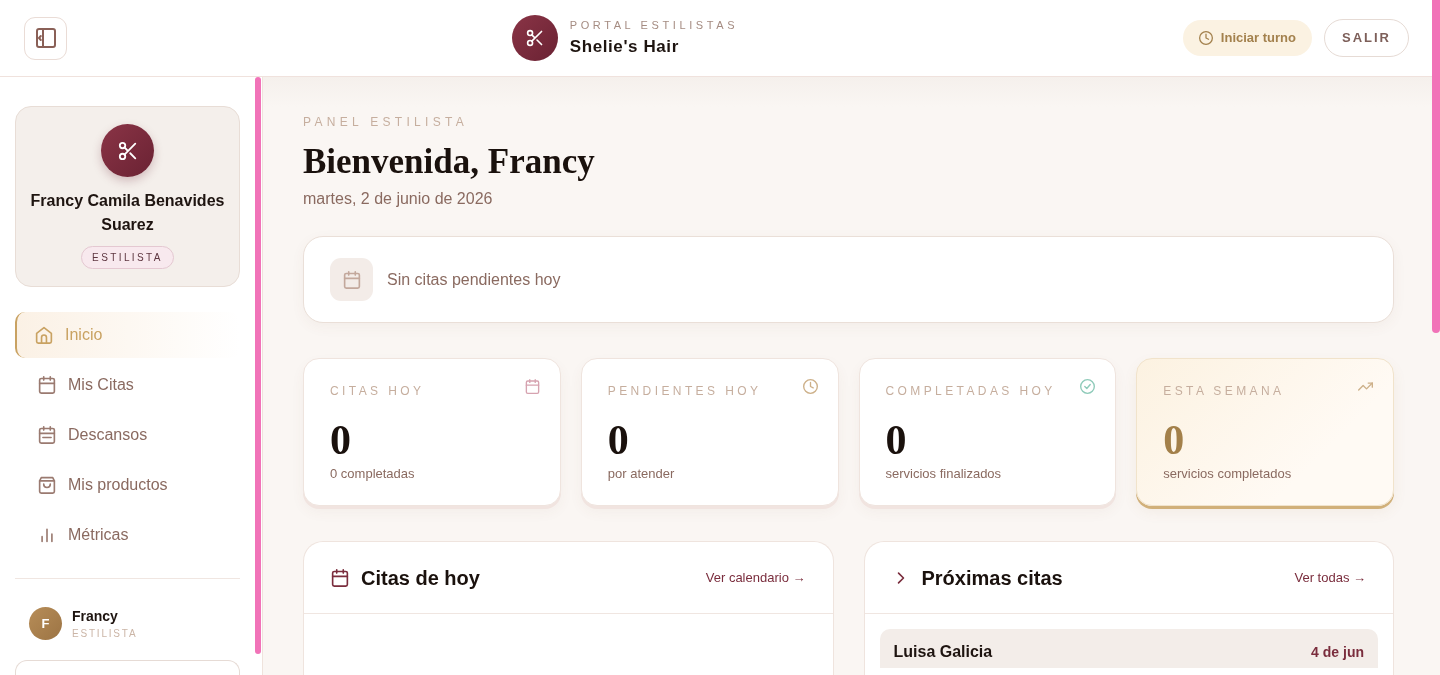  What do you see at coordinates (1128, 648) in the screenshot?
I see `appointment-row: Luisa Galicia 4 de jun` at bounding box center [1128, 648].